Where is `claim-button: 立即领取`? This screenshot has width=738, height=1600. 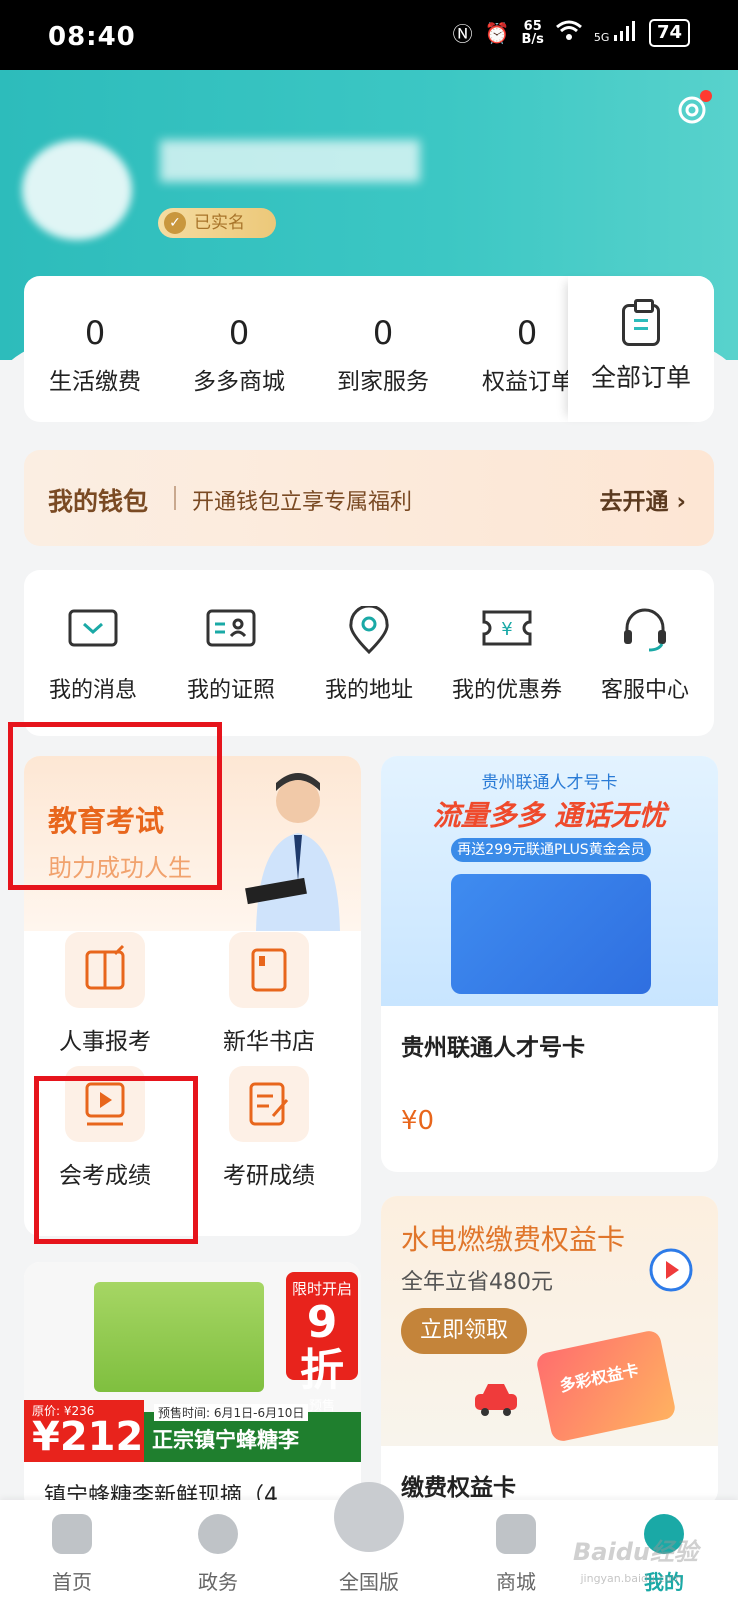 claim-button: 立即领取 is located at coordinates (464, 1331).